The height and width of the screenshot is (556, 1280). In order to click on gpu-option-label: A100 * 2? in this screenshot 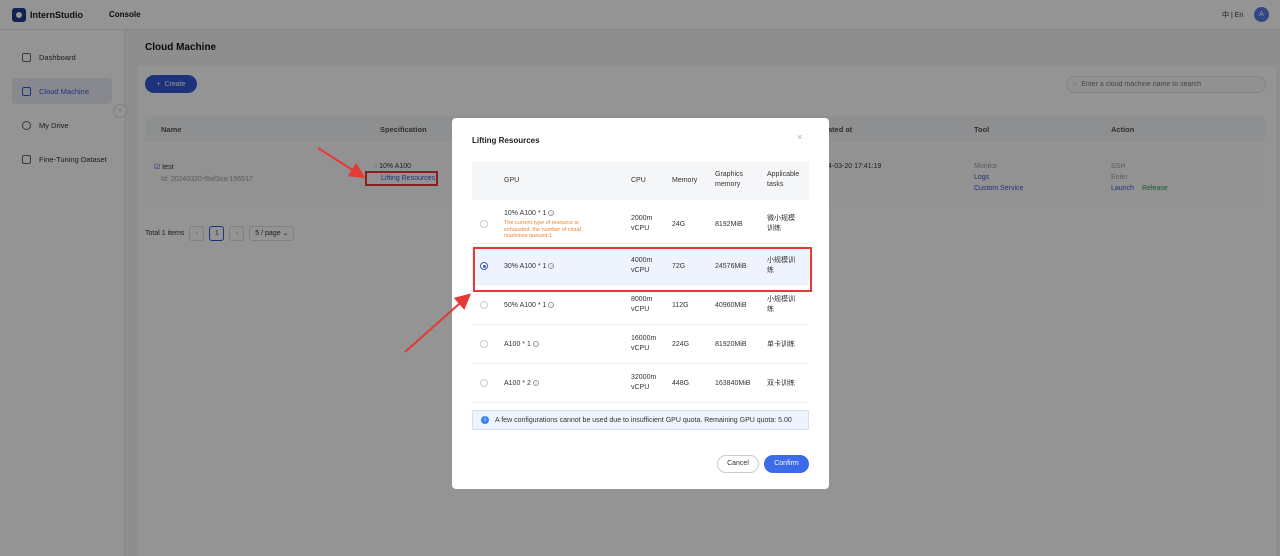, I will do `click(521, 383)`.